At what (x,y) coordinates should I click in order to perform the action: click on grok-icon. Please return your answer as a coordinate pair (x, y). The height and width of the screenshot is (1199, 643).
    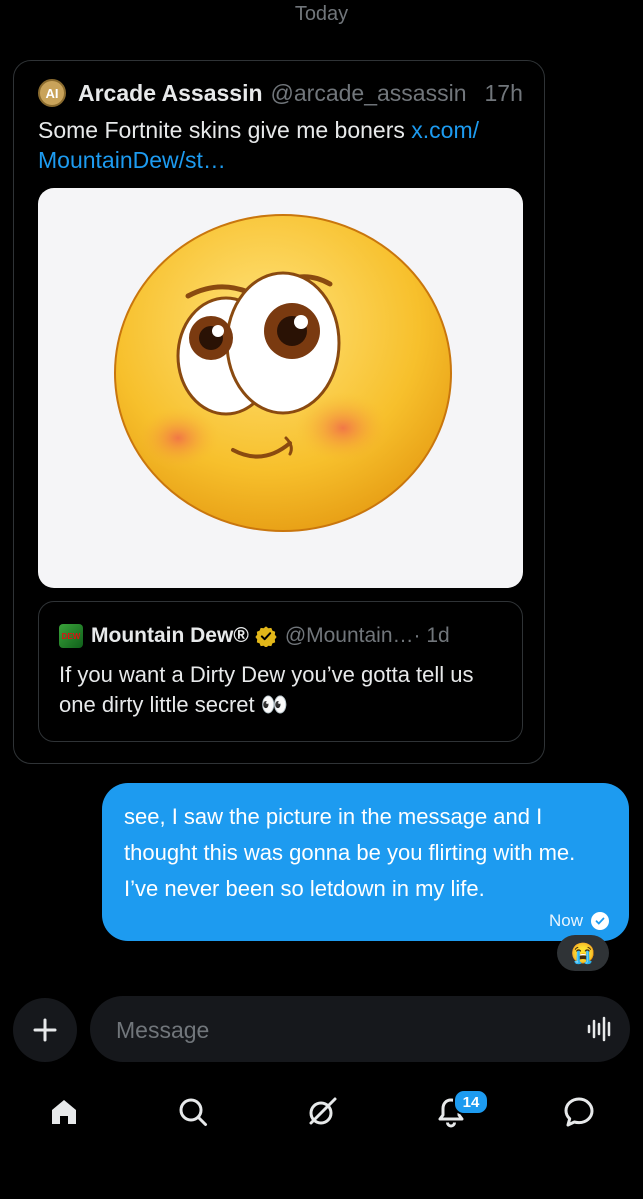
    Looking at the image, I should click on (323, 1111).